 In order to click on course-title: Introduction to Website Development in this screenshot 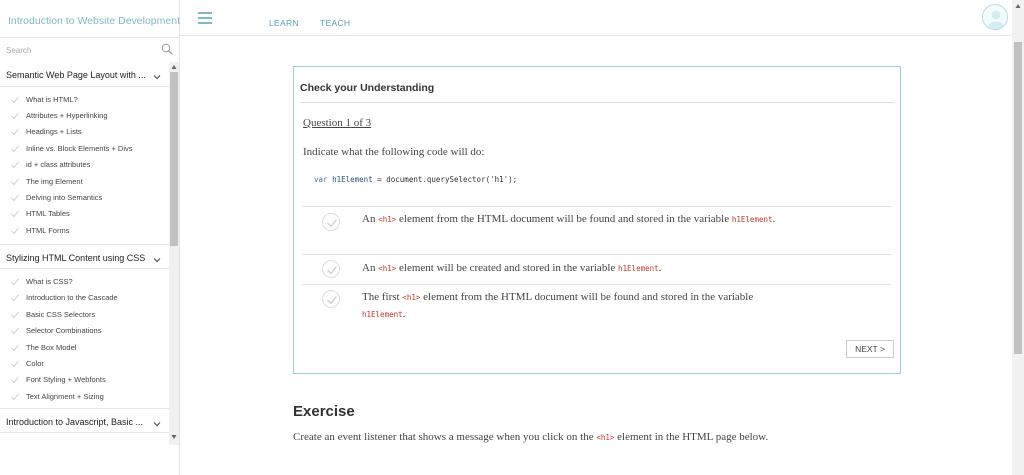, I will do `click(94, 21)`.